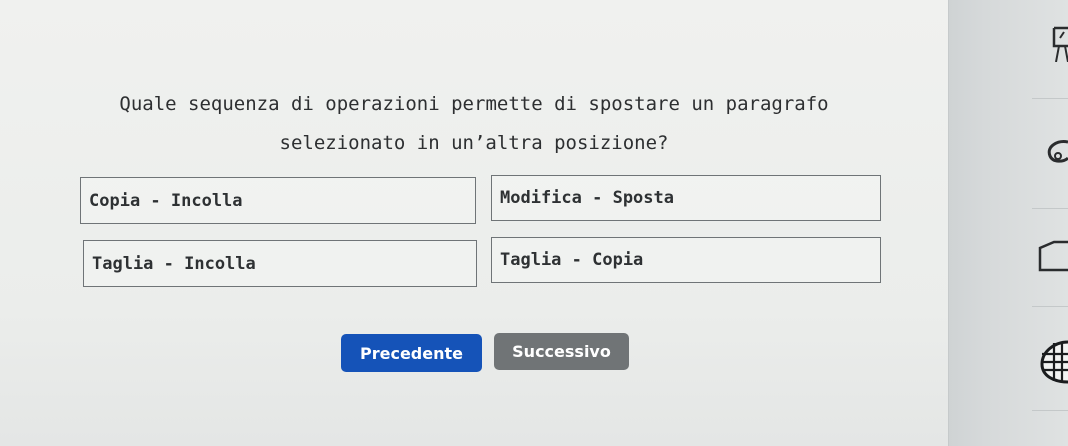  I want to click on next-button-label: Successivo, so click(561, 351).